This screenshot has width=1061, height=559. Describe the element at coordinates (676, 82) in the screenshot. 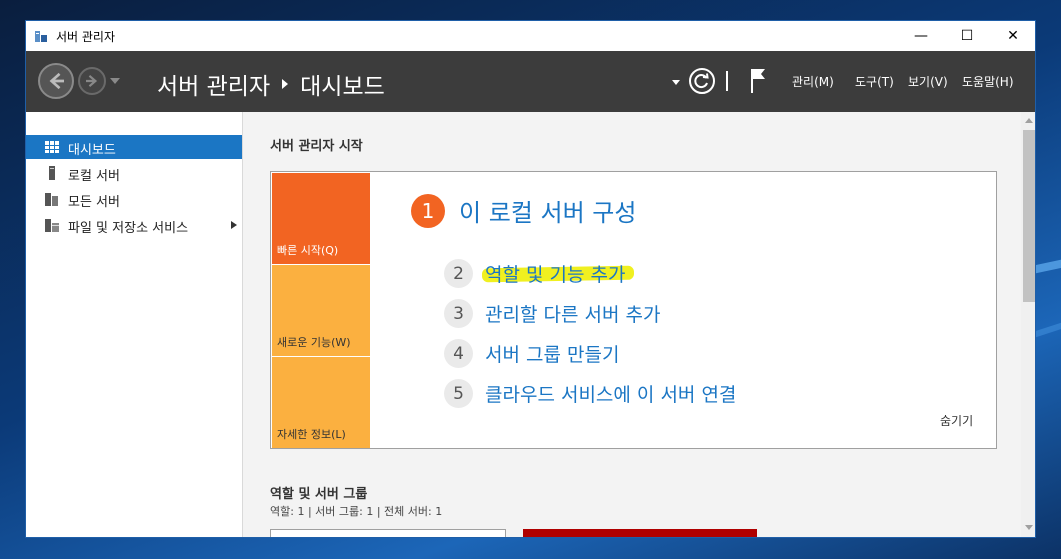

I see `refresh-dropdown-icon` at that location.